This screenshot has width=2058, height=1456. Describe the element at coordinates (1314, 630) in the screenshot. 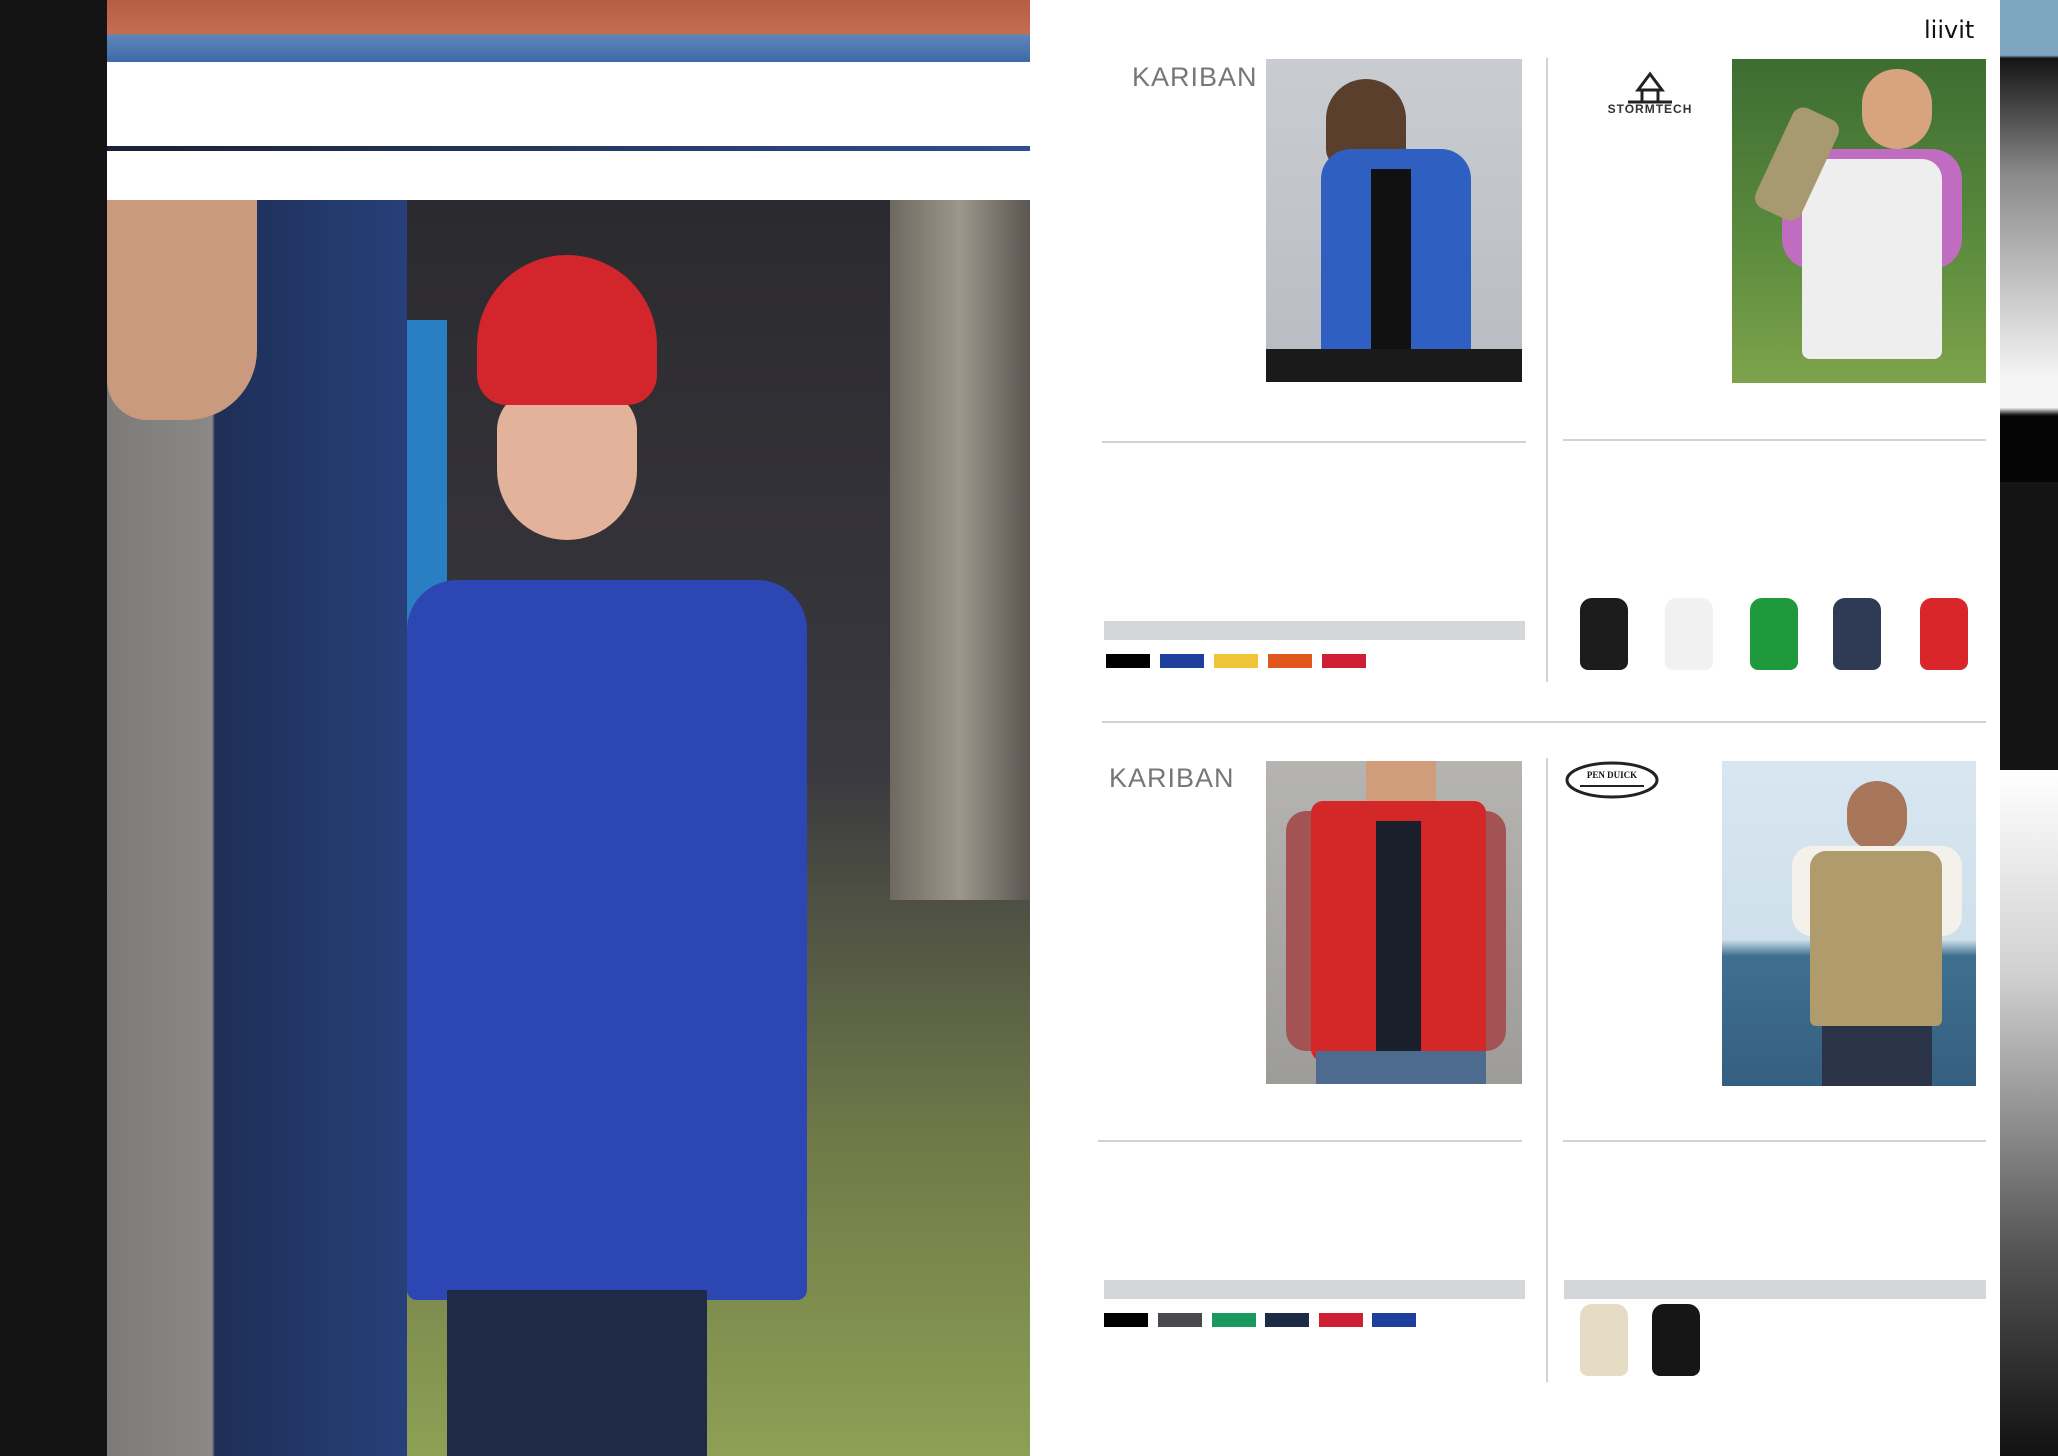

I see `color-bar-p1` at that location.